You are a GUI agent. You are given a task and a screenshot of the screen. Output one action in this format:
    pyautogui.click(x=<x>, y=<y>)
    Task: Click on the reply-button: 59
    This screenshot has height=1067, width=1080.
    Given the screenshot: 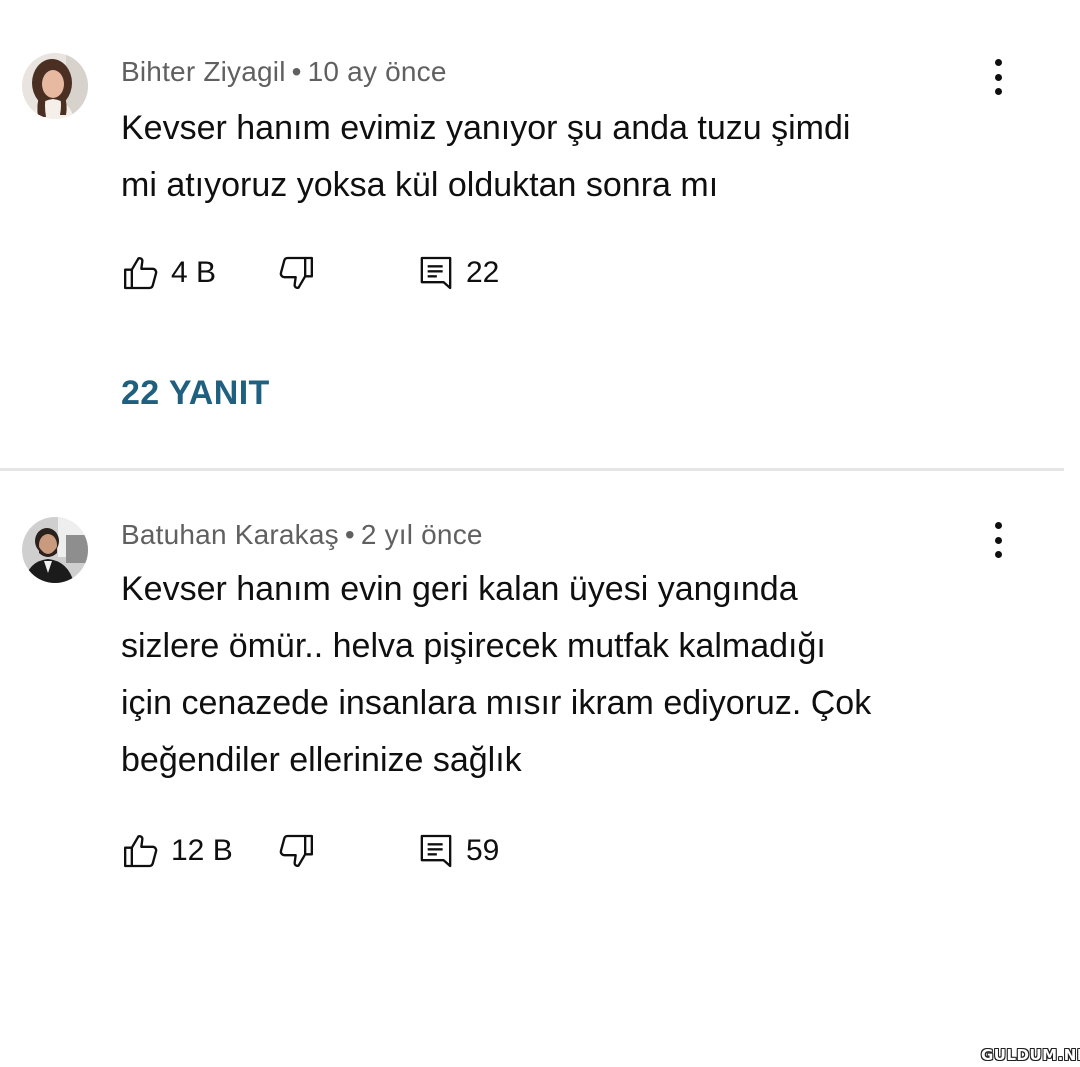 What is the action you would take?
    pyautogui.click(x=457, y=851)
    